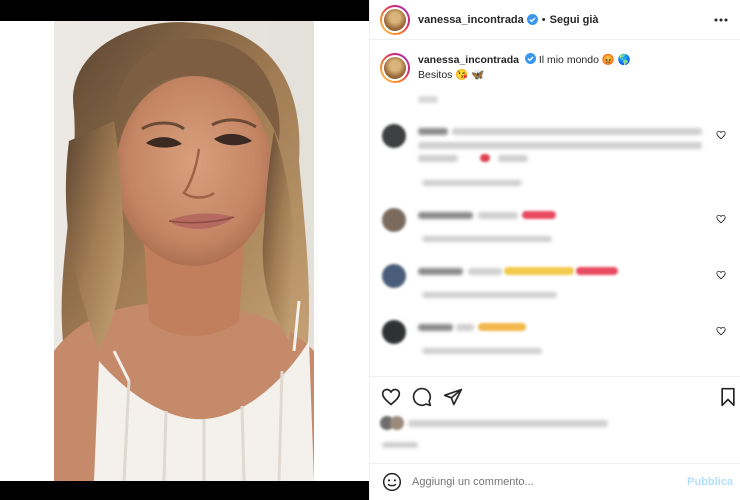  Describe the element at coordinates (428, 99) in the screenshot. I see `caption-timestamp-blurred` at that location.